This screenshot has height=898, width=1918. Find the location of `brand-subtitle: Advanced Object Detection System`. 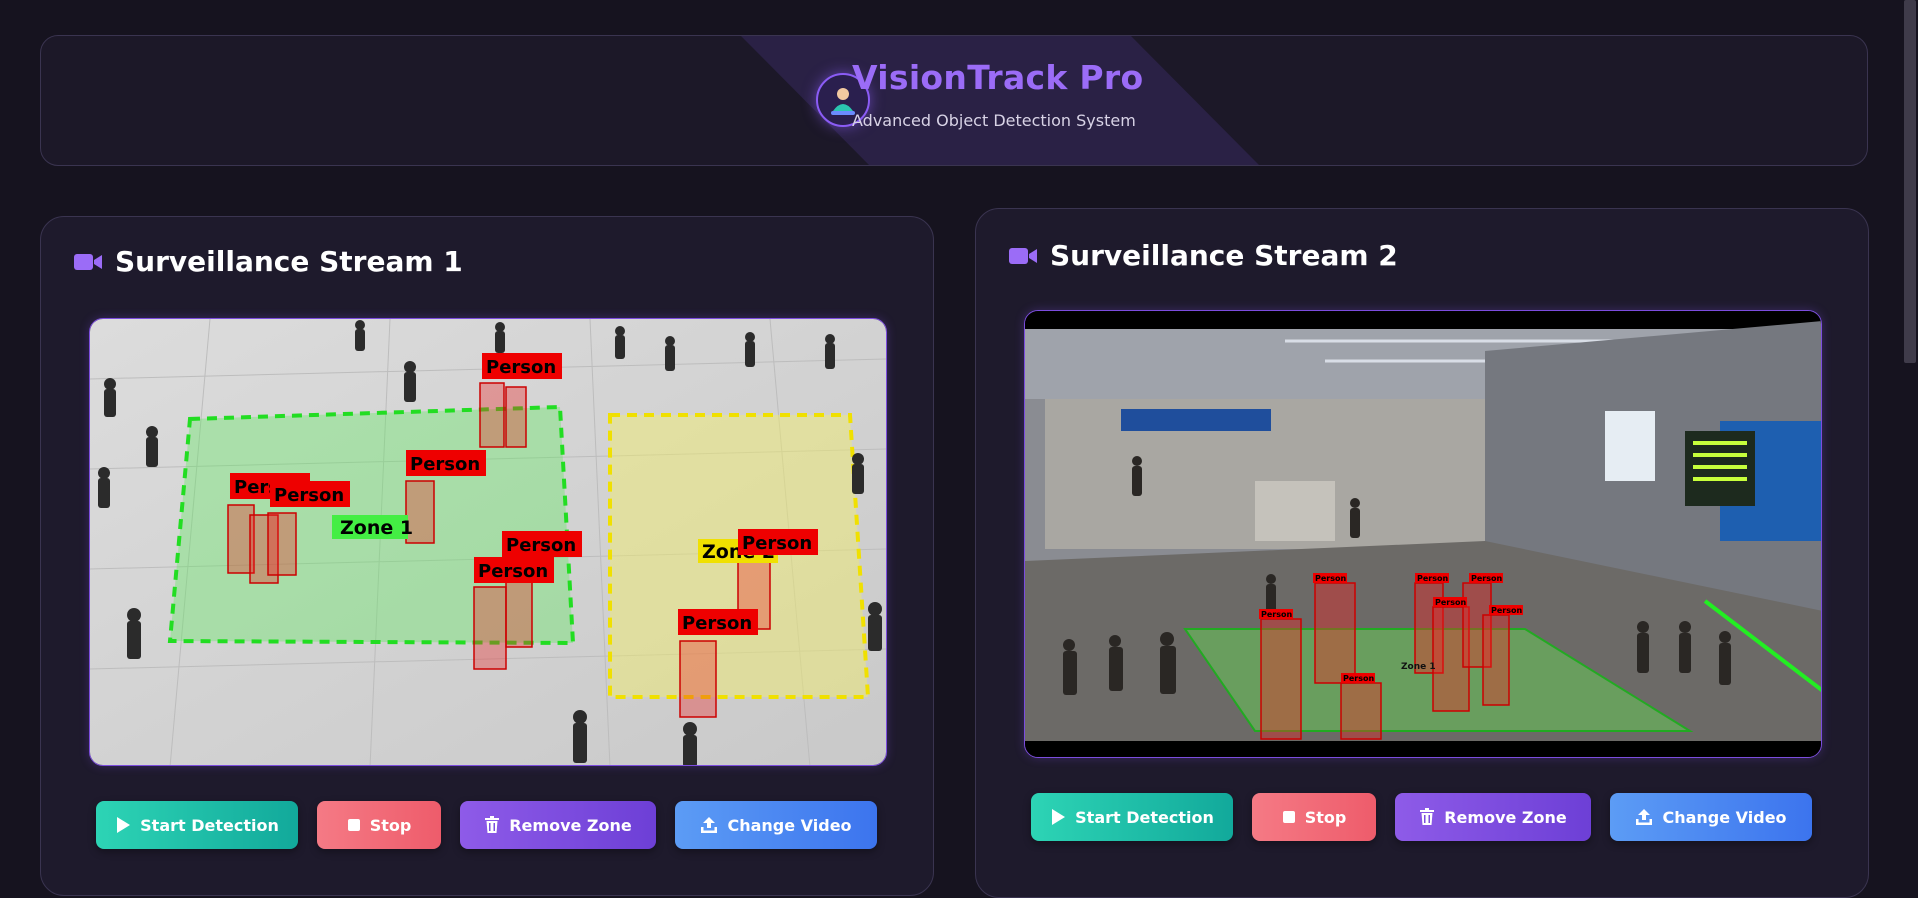

brand-subtitle: Advanced Object Detection System is located at coordinates (994, 120).